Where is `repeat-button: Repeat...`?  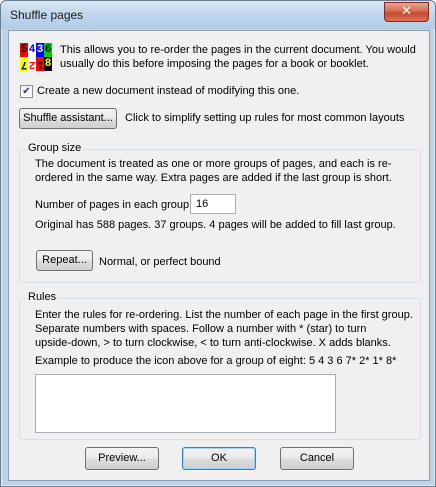 repeat-button: Repeat... is located at coordinates (64, 260).